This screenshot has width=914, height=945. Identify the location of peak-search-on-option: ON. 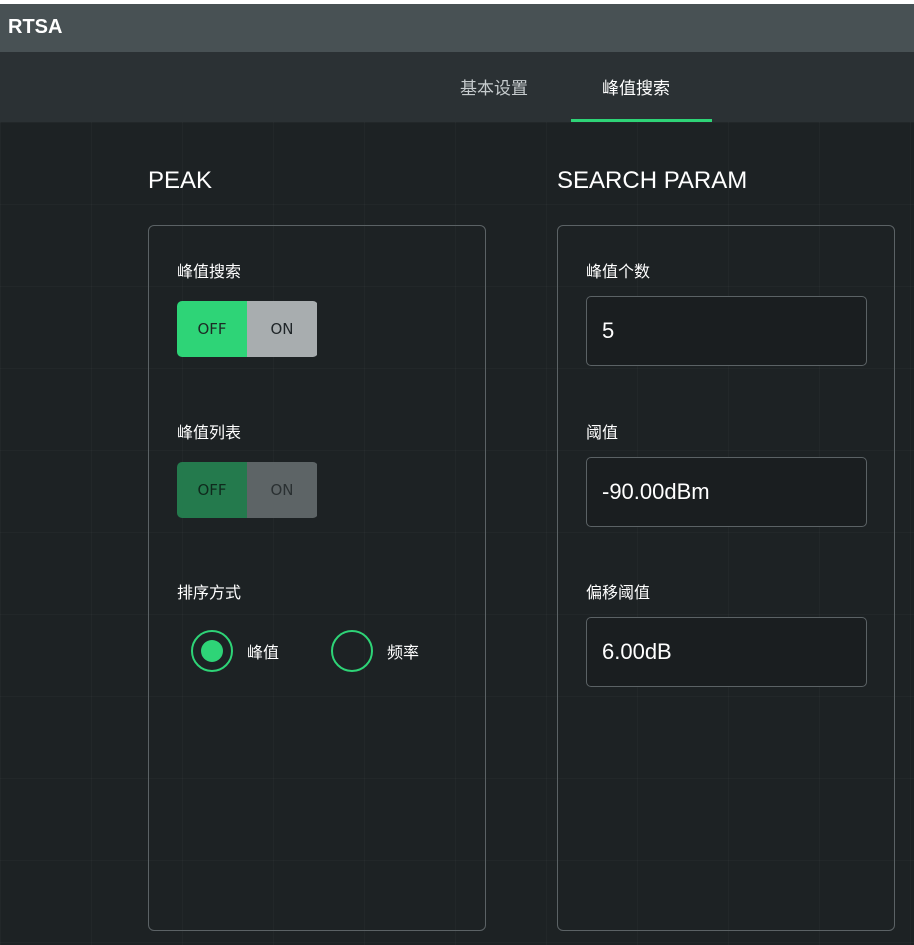
(282, 329).